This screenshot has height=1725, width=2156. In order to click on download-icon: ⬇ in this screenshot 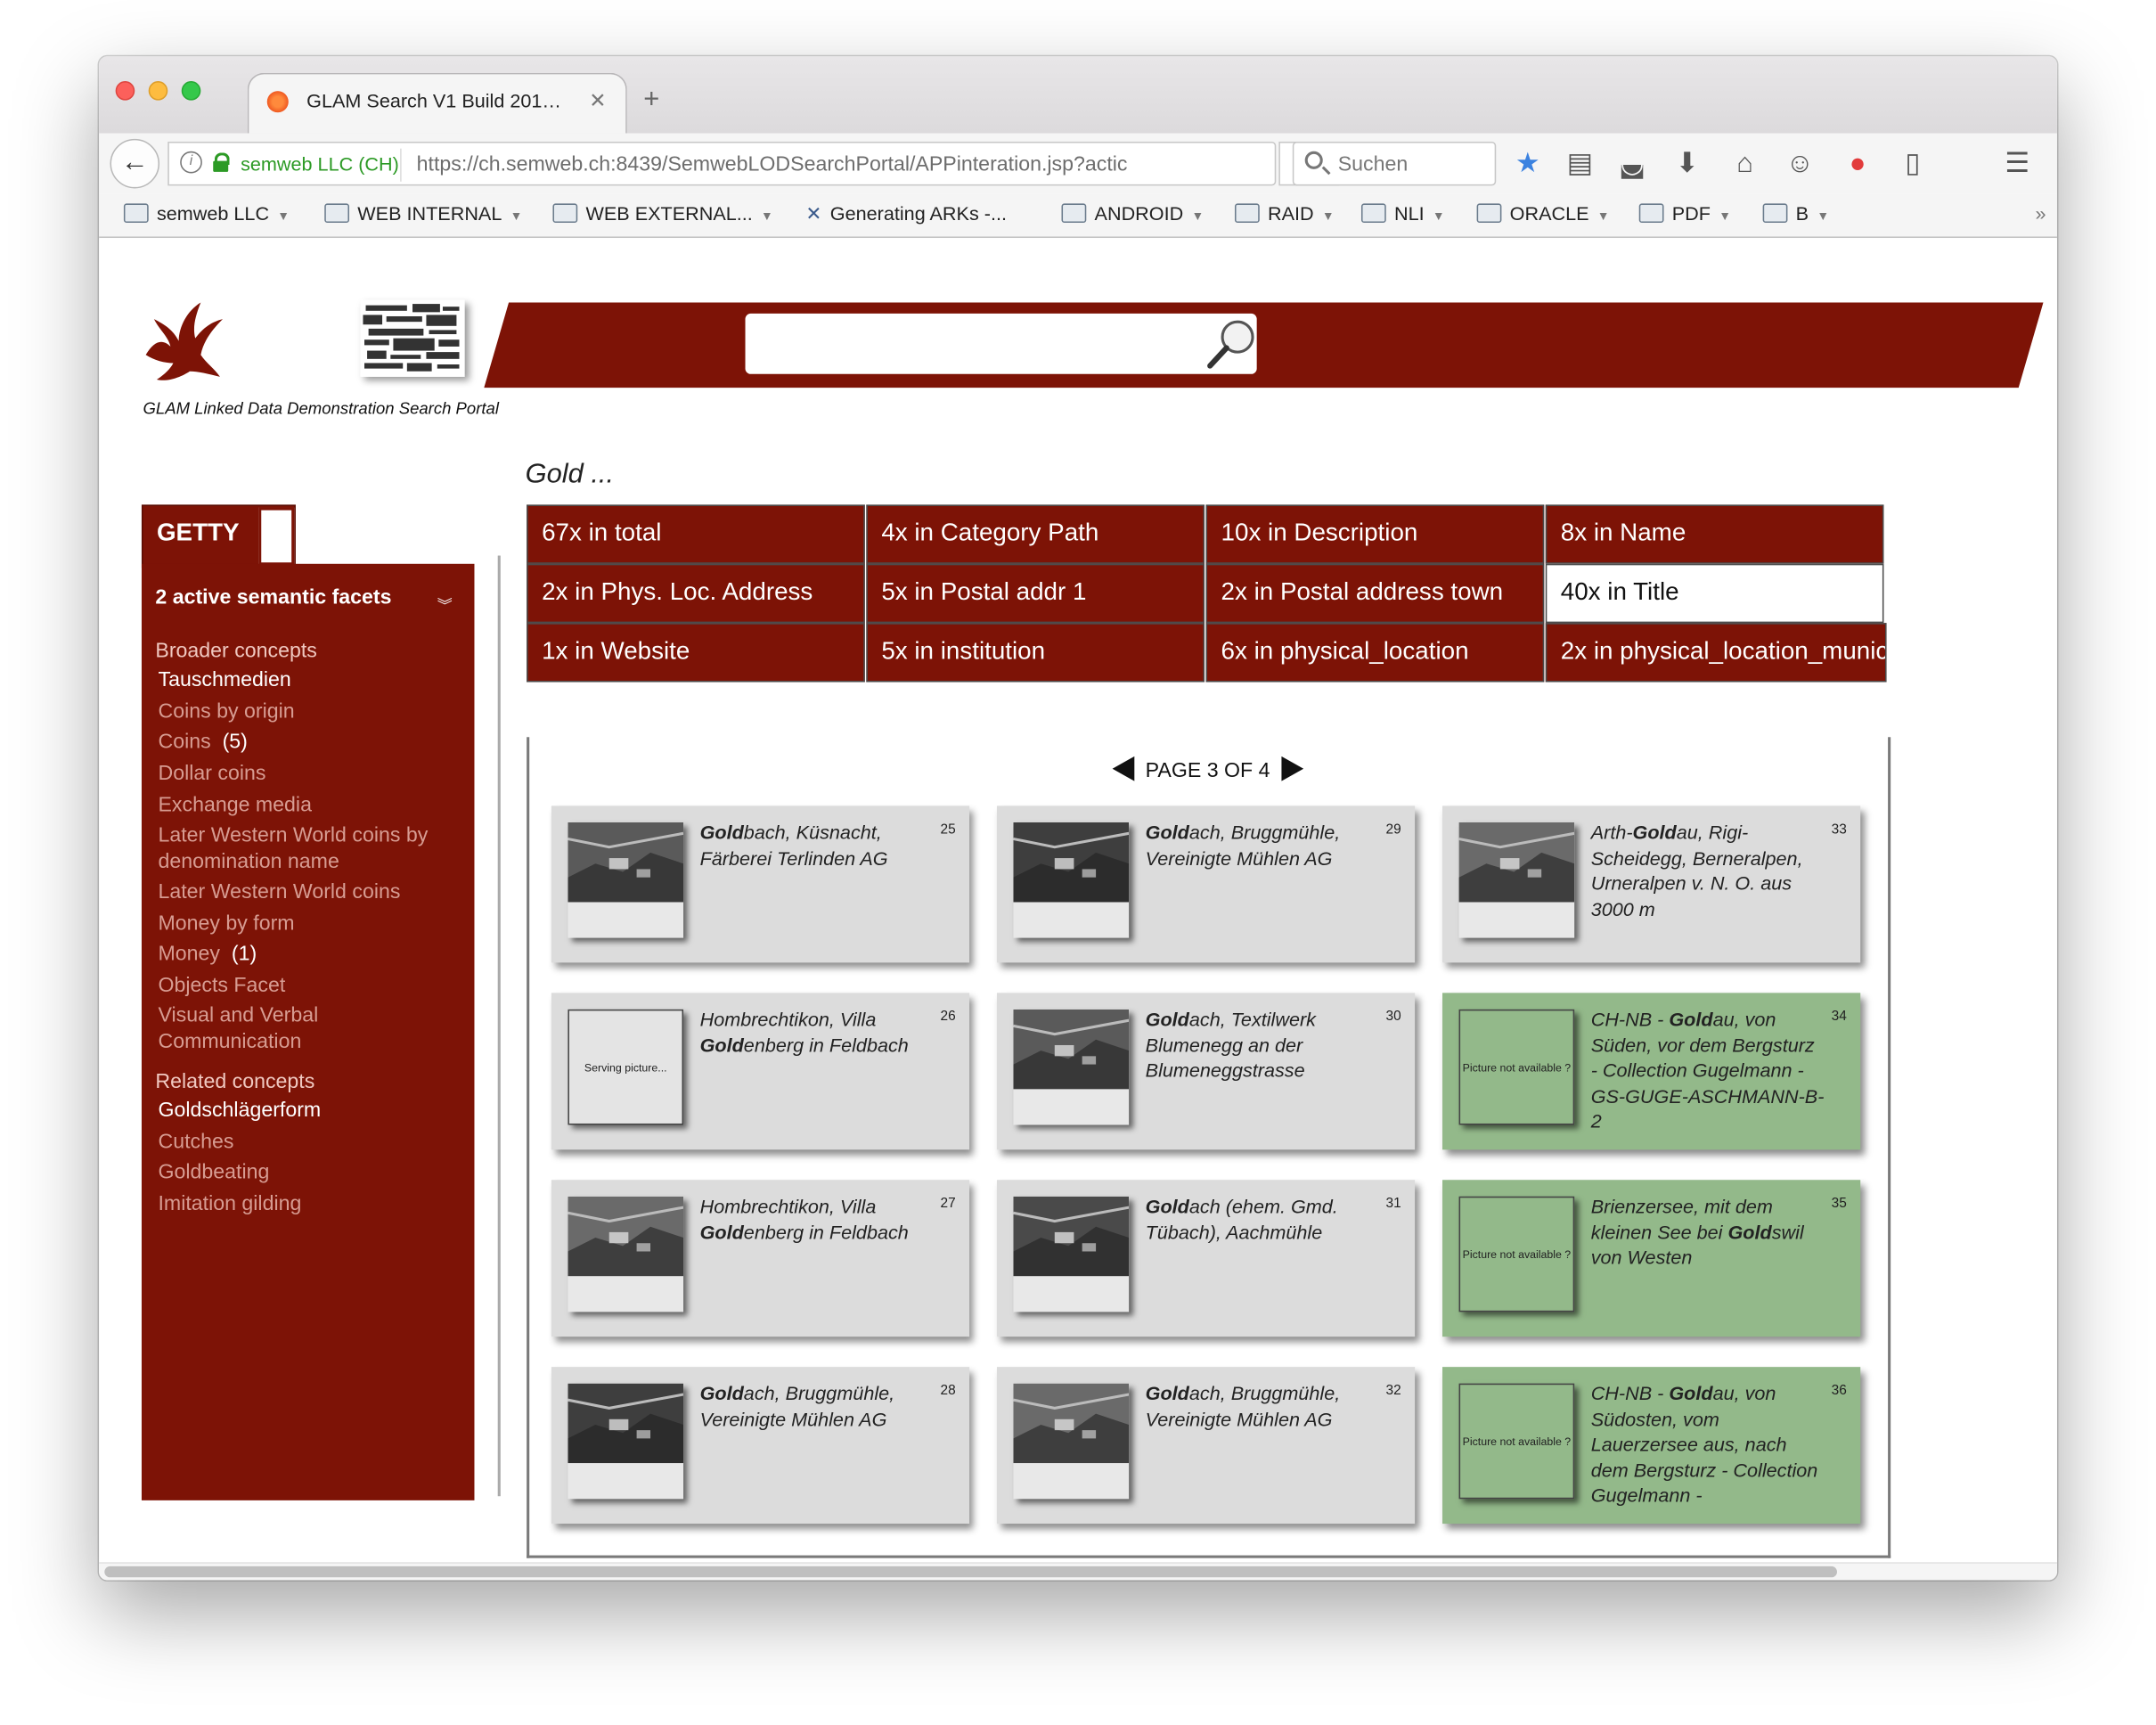, I will do `click(1687, 163)`.